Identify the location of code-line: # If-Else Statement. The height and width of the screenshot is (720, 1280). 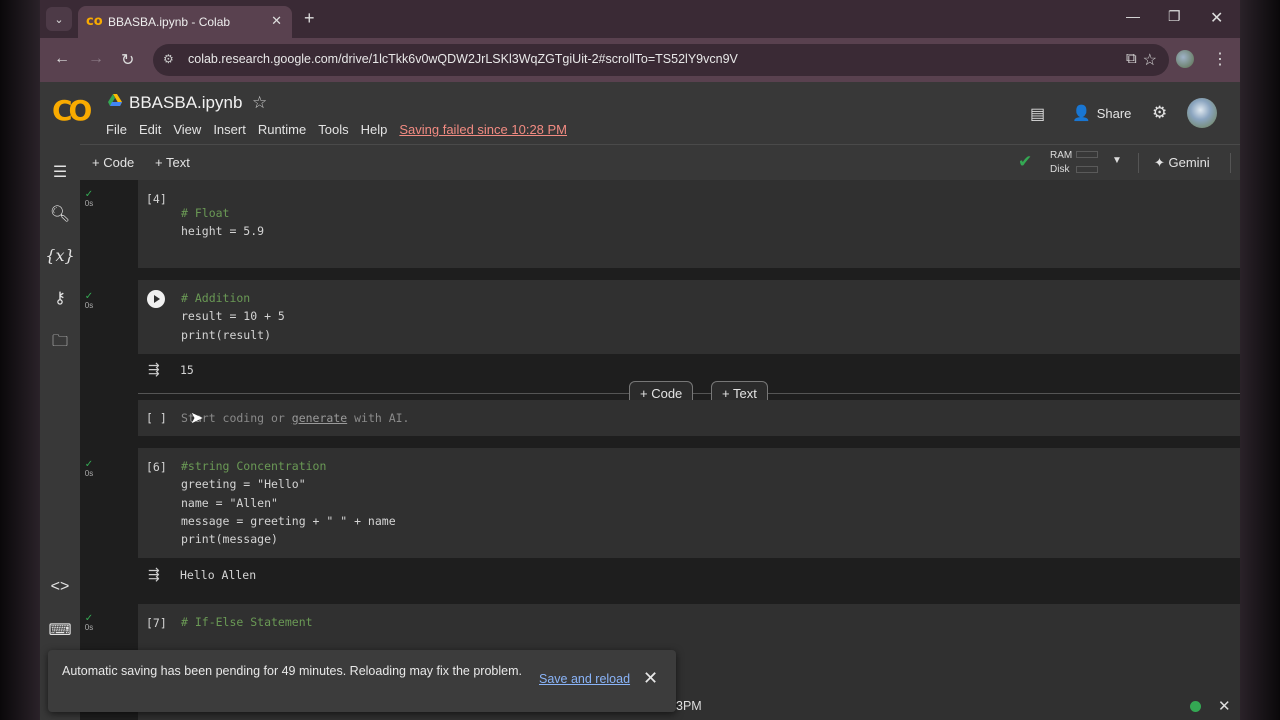
(247, 622).